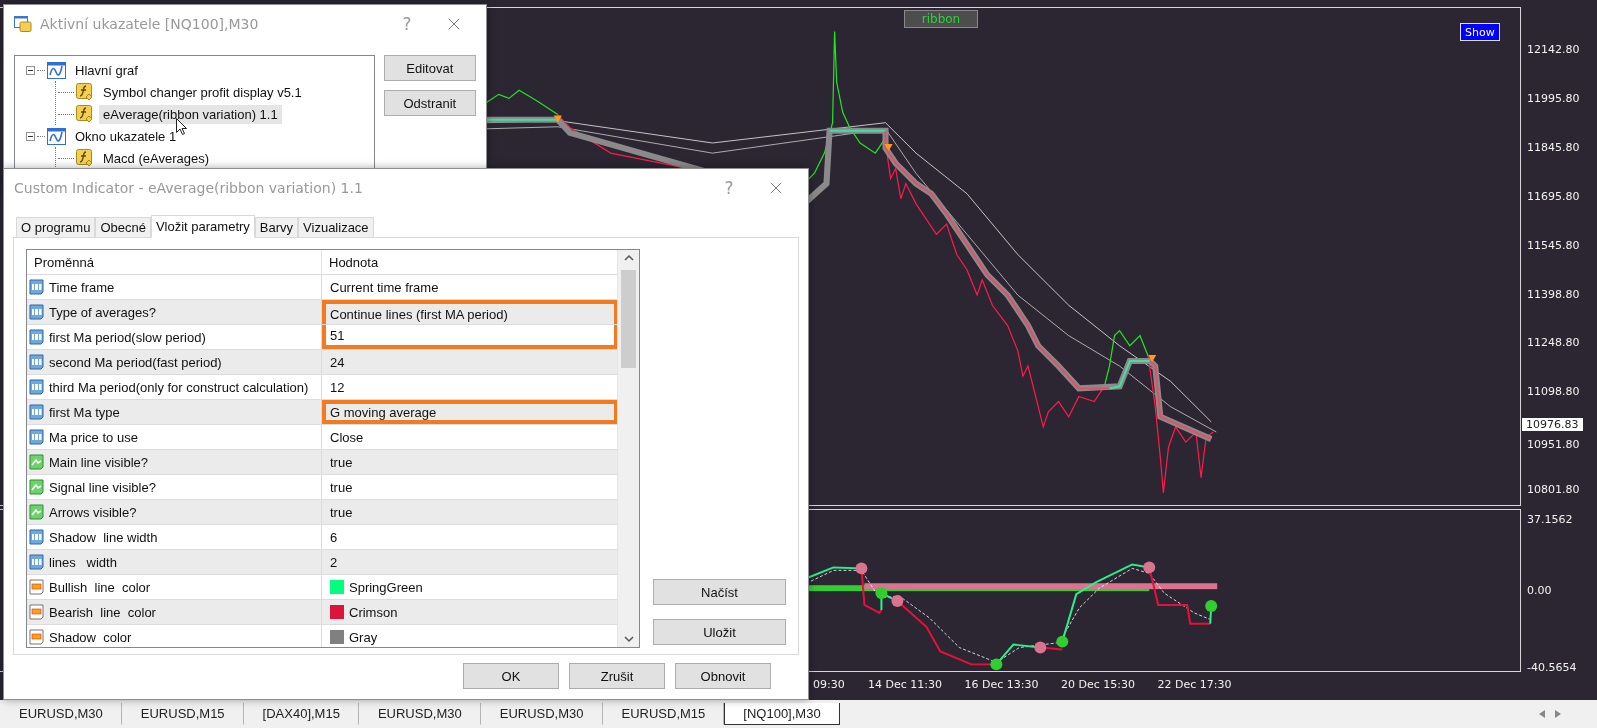  I want to click on tab: Vizualizace, so click(336, 227).